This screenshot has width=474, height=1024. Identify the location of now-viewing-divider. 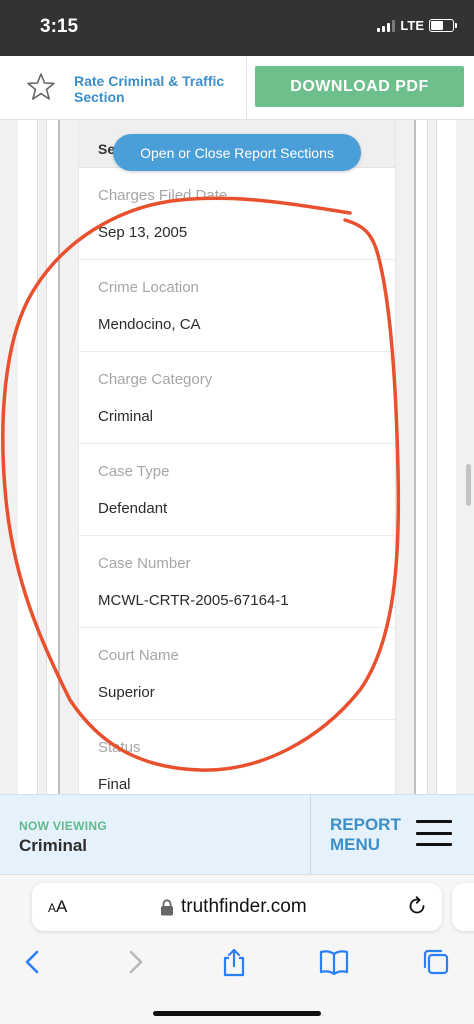
(310, 835).